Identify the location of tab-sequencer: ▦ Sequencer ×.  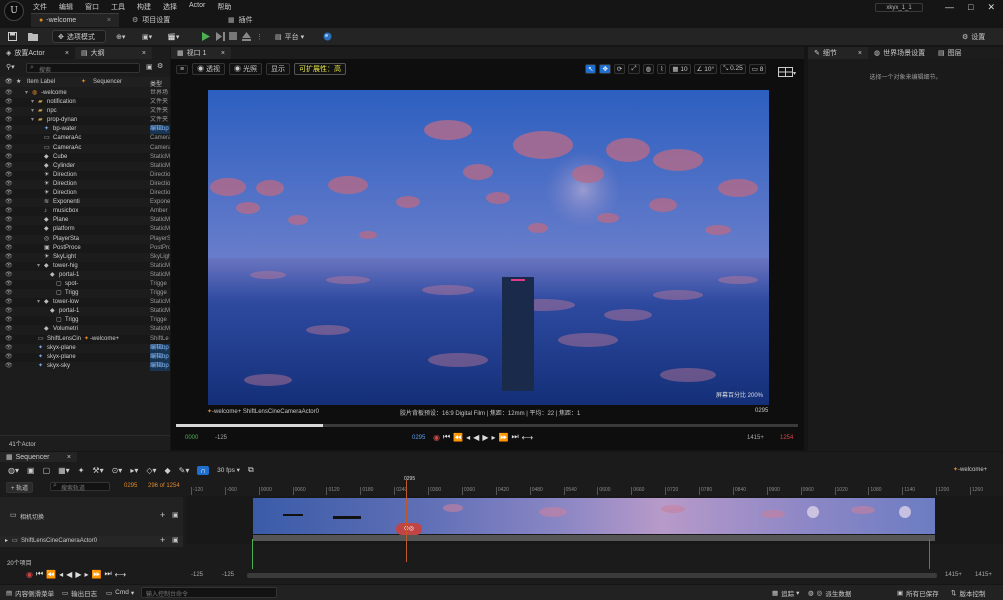
(38, 457).